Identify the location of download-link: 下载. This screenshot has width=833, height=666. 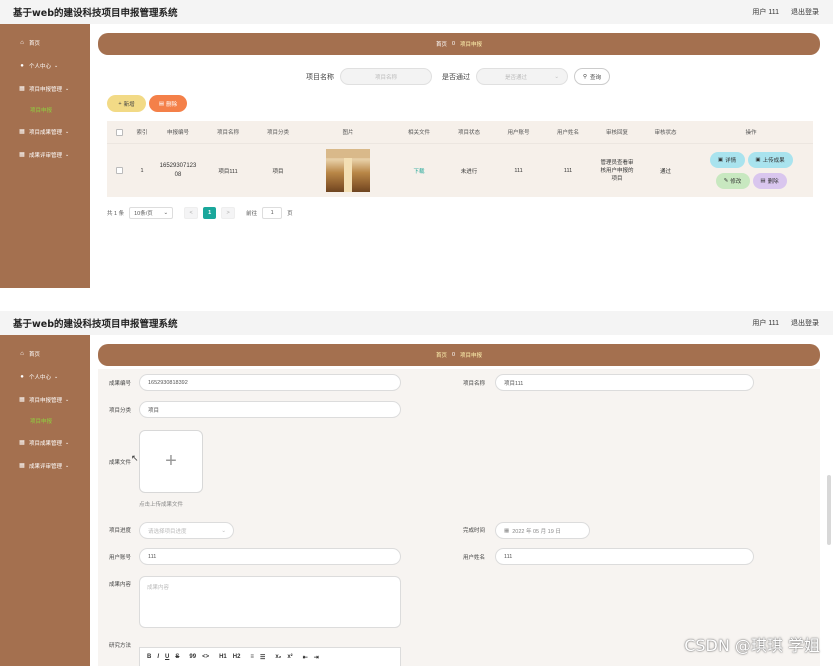
(419, 171).